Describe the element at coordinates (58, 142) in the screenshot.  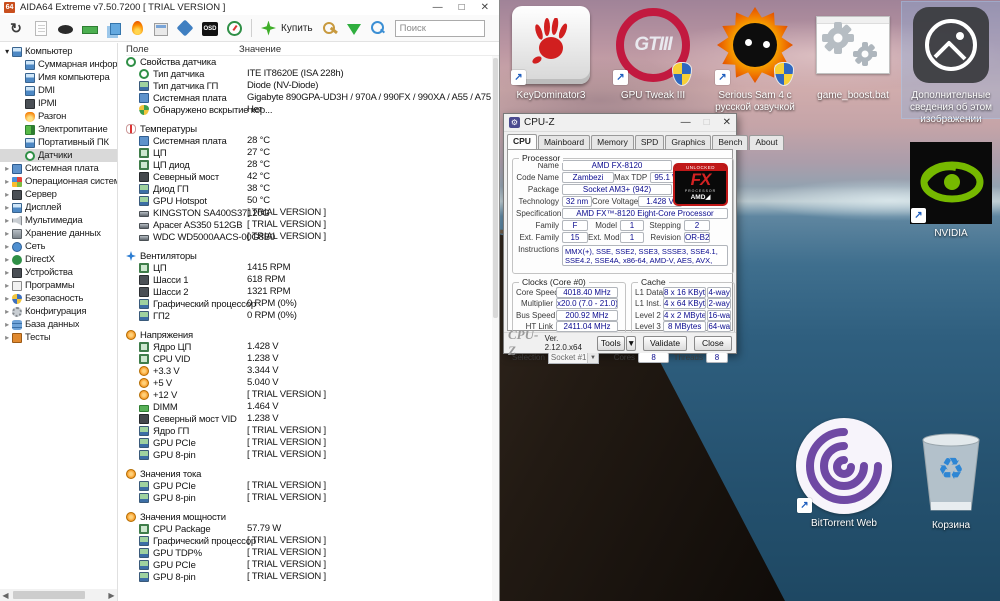
I see `sidebar-item-7: Портативный ПК` at that location.